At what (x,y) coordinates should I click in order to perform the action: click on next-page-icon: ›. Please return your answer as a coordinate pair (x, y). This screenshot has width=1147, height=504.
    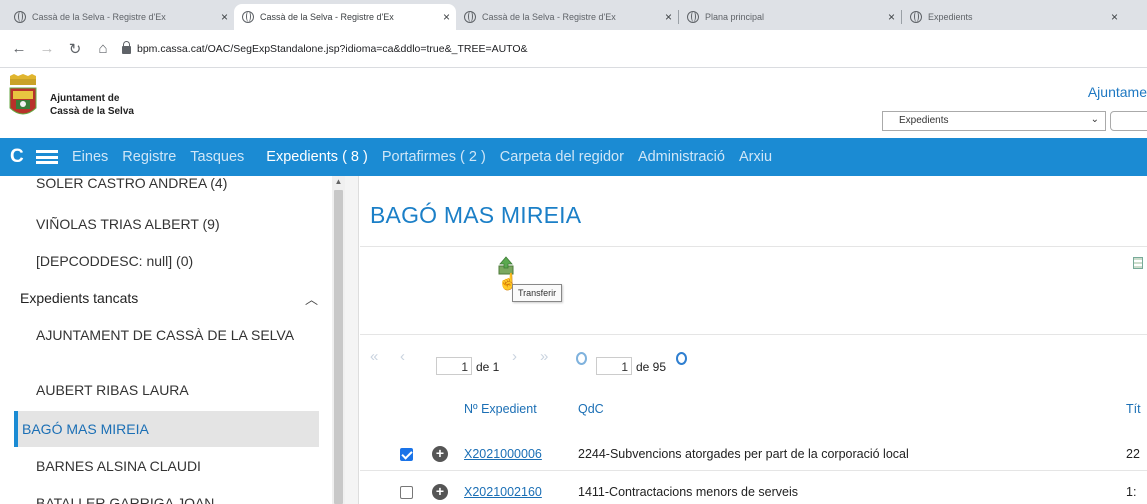
    Looking at the image, I should click on (514, 356).